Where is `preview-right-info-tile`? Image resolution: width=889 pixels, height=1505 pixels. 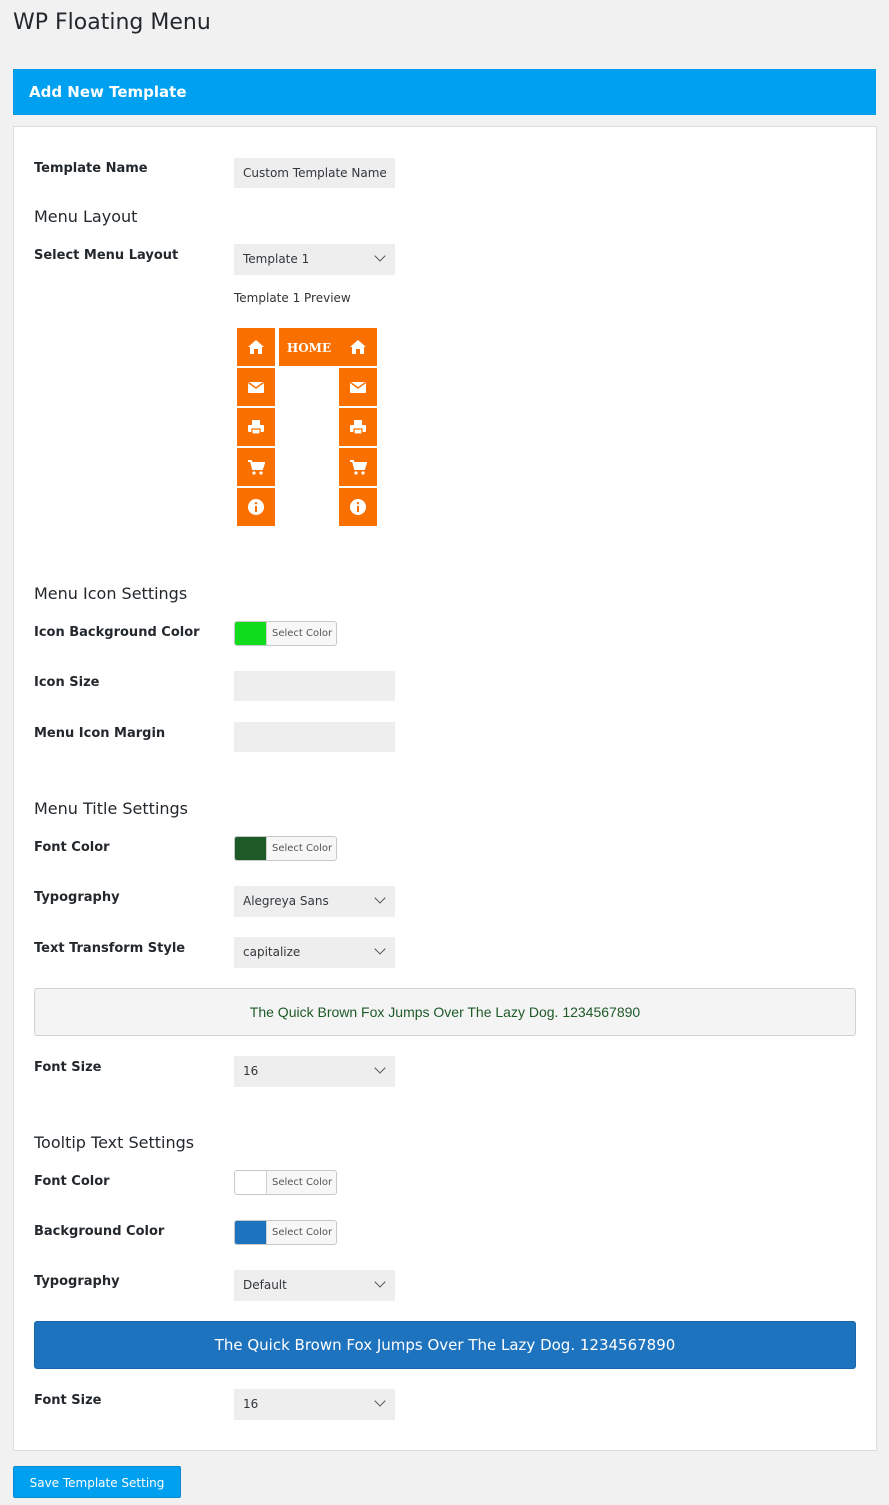 preview-right-info-tile is located at coordinates (358, 507).